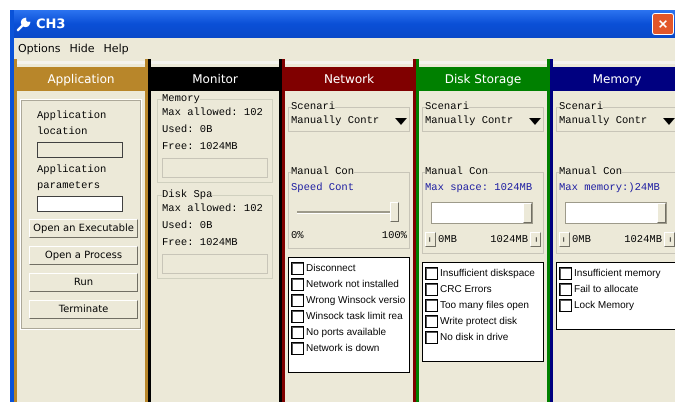 This screenshot has width=675, height=402. What do you see at coordinates (604, 305) in the screenshot?
I see `checkbox-label: Lock Memory` at bounding box center [604, 305].